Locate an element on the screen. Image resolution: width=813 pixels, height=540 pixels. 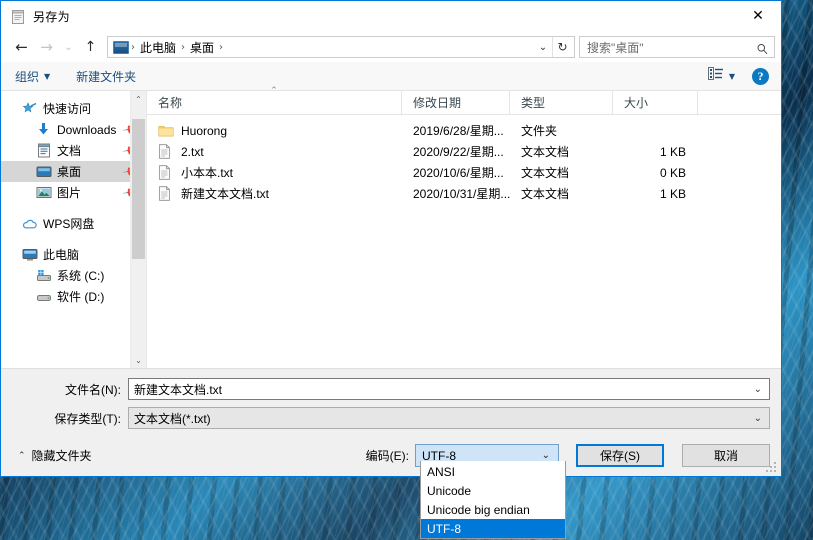
filename-row: 文件名(N): 新建文本文档.txt ⌄ is located at coordinates (391, 389).